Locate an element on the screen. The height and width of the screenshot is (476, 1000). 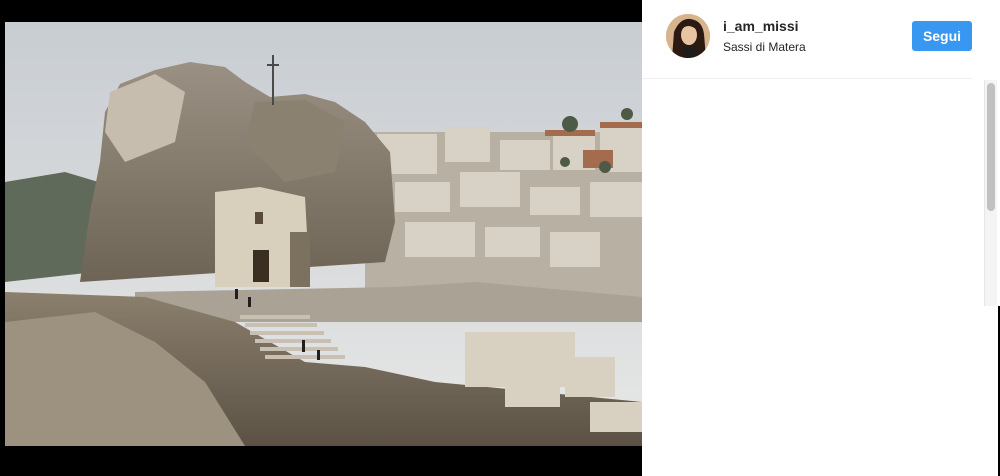
username-link: i_am_missi is located at coordinates (761, 26).